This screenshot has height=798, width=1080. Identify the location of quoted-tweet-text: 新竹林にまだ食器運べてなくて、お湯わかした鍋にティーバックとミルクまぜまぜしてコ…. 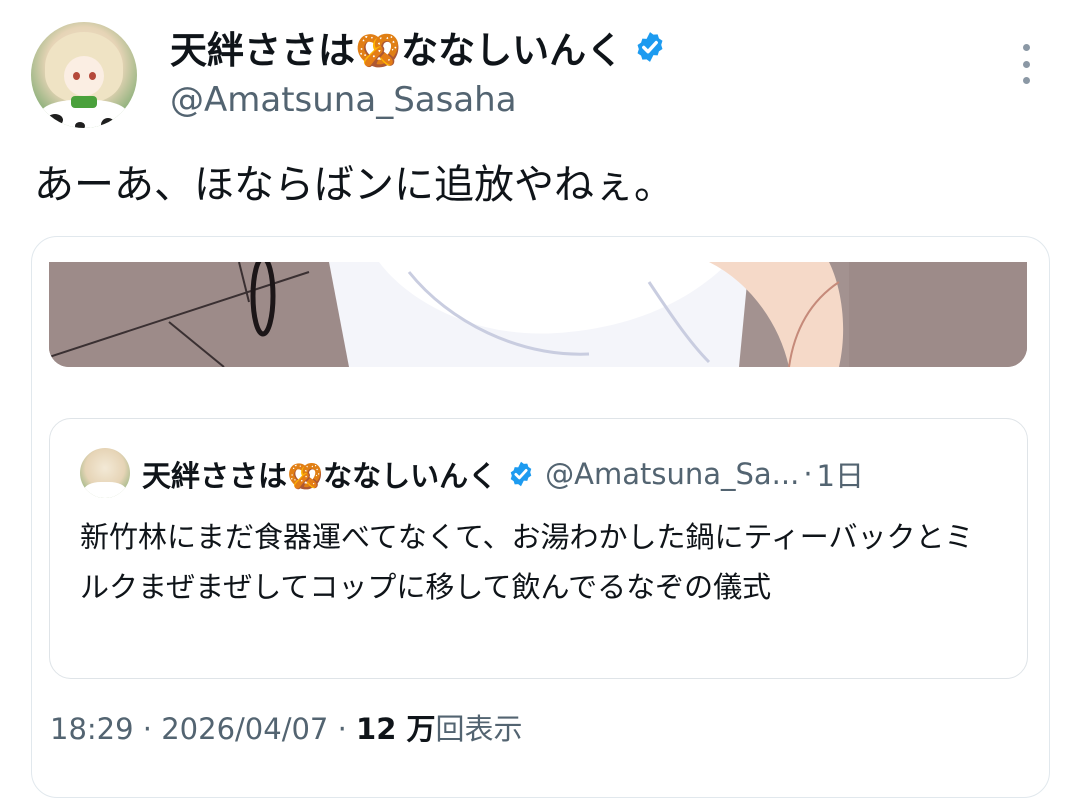
(527, 562).